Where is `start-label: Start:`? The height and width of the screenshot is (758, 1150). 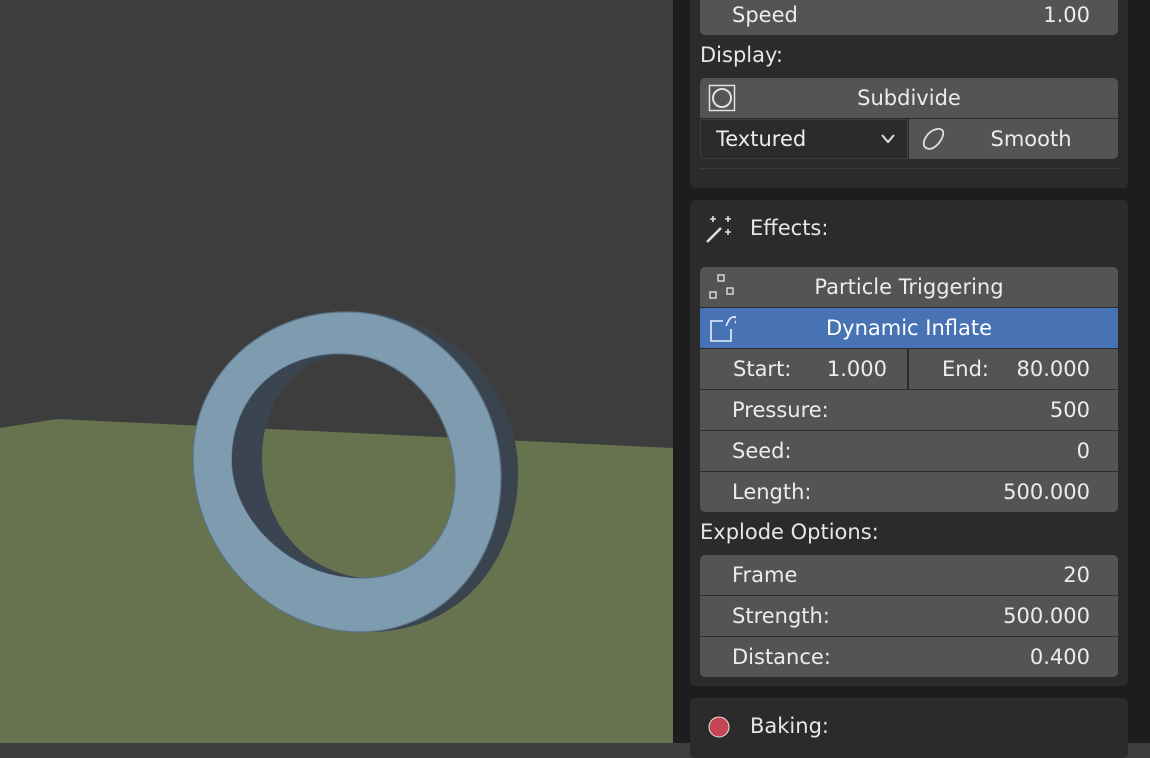
start-label: Start: is located at coordinates (762, 369).